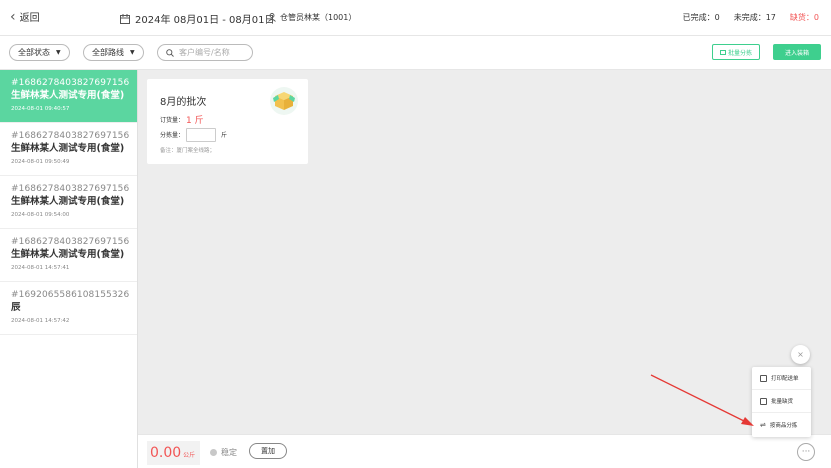 The image size is (831, 468). I want to click on date-range-picker: 2024年 08月01日 - 08月01日, so click(197, 18).